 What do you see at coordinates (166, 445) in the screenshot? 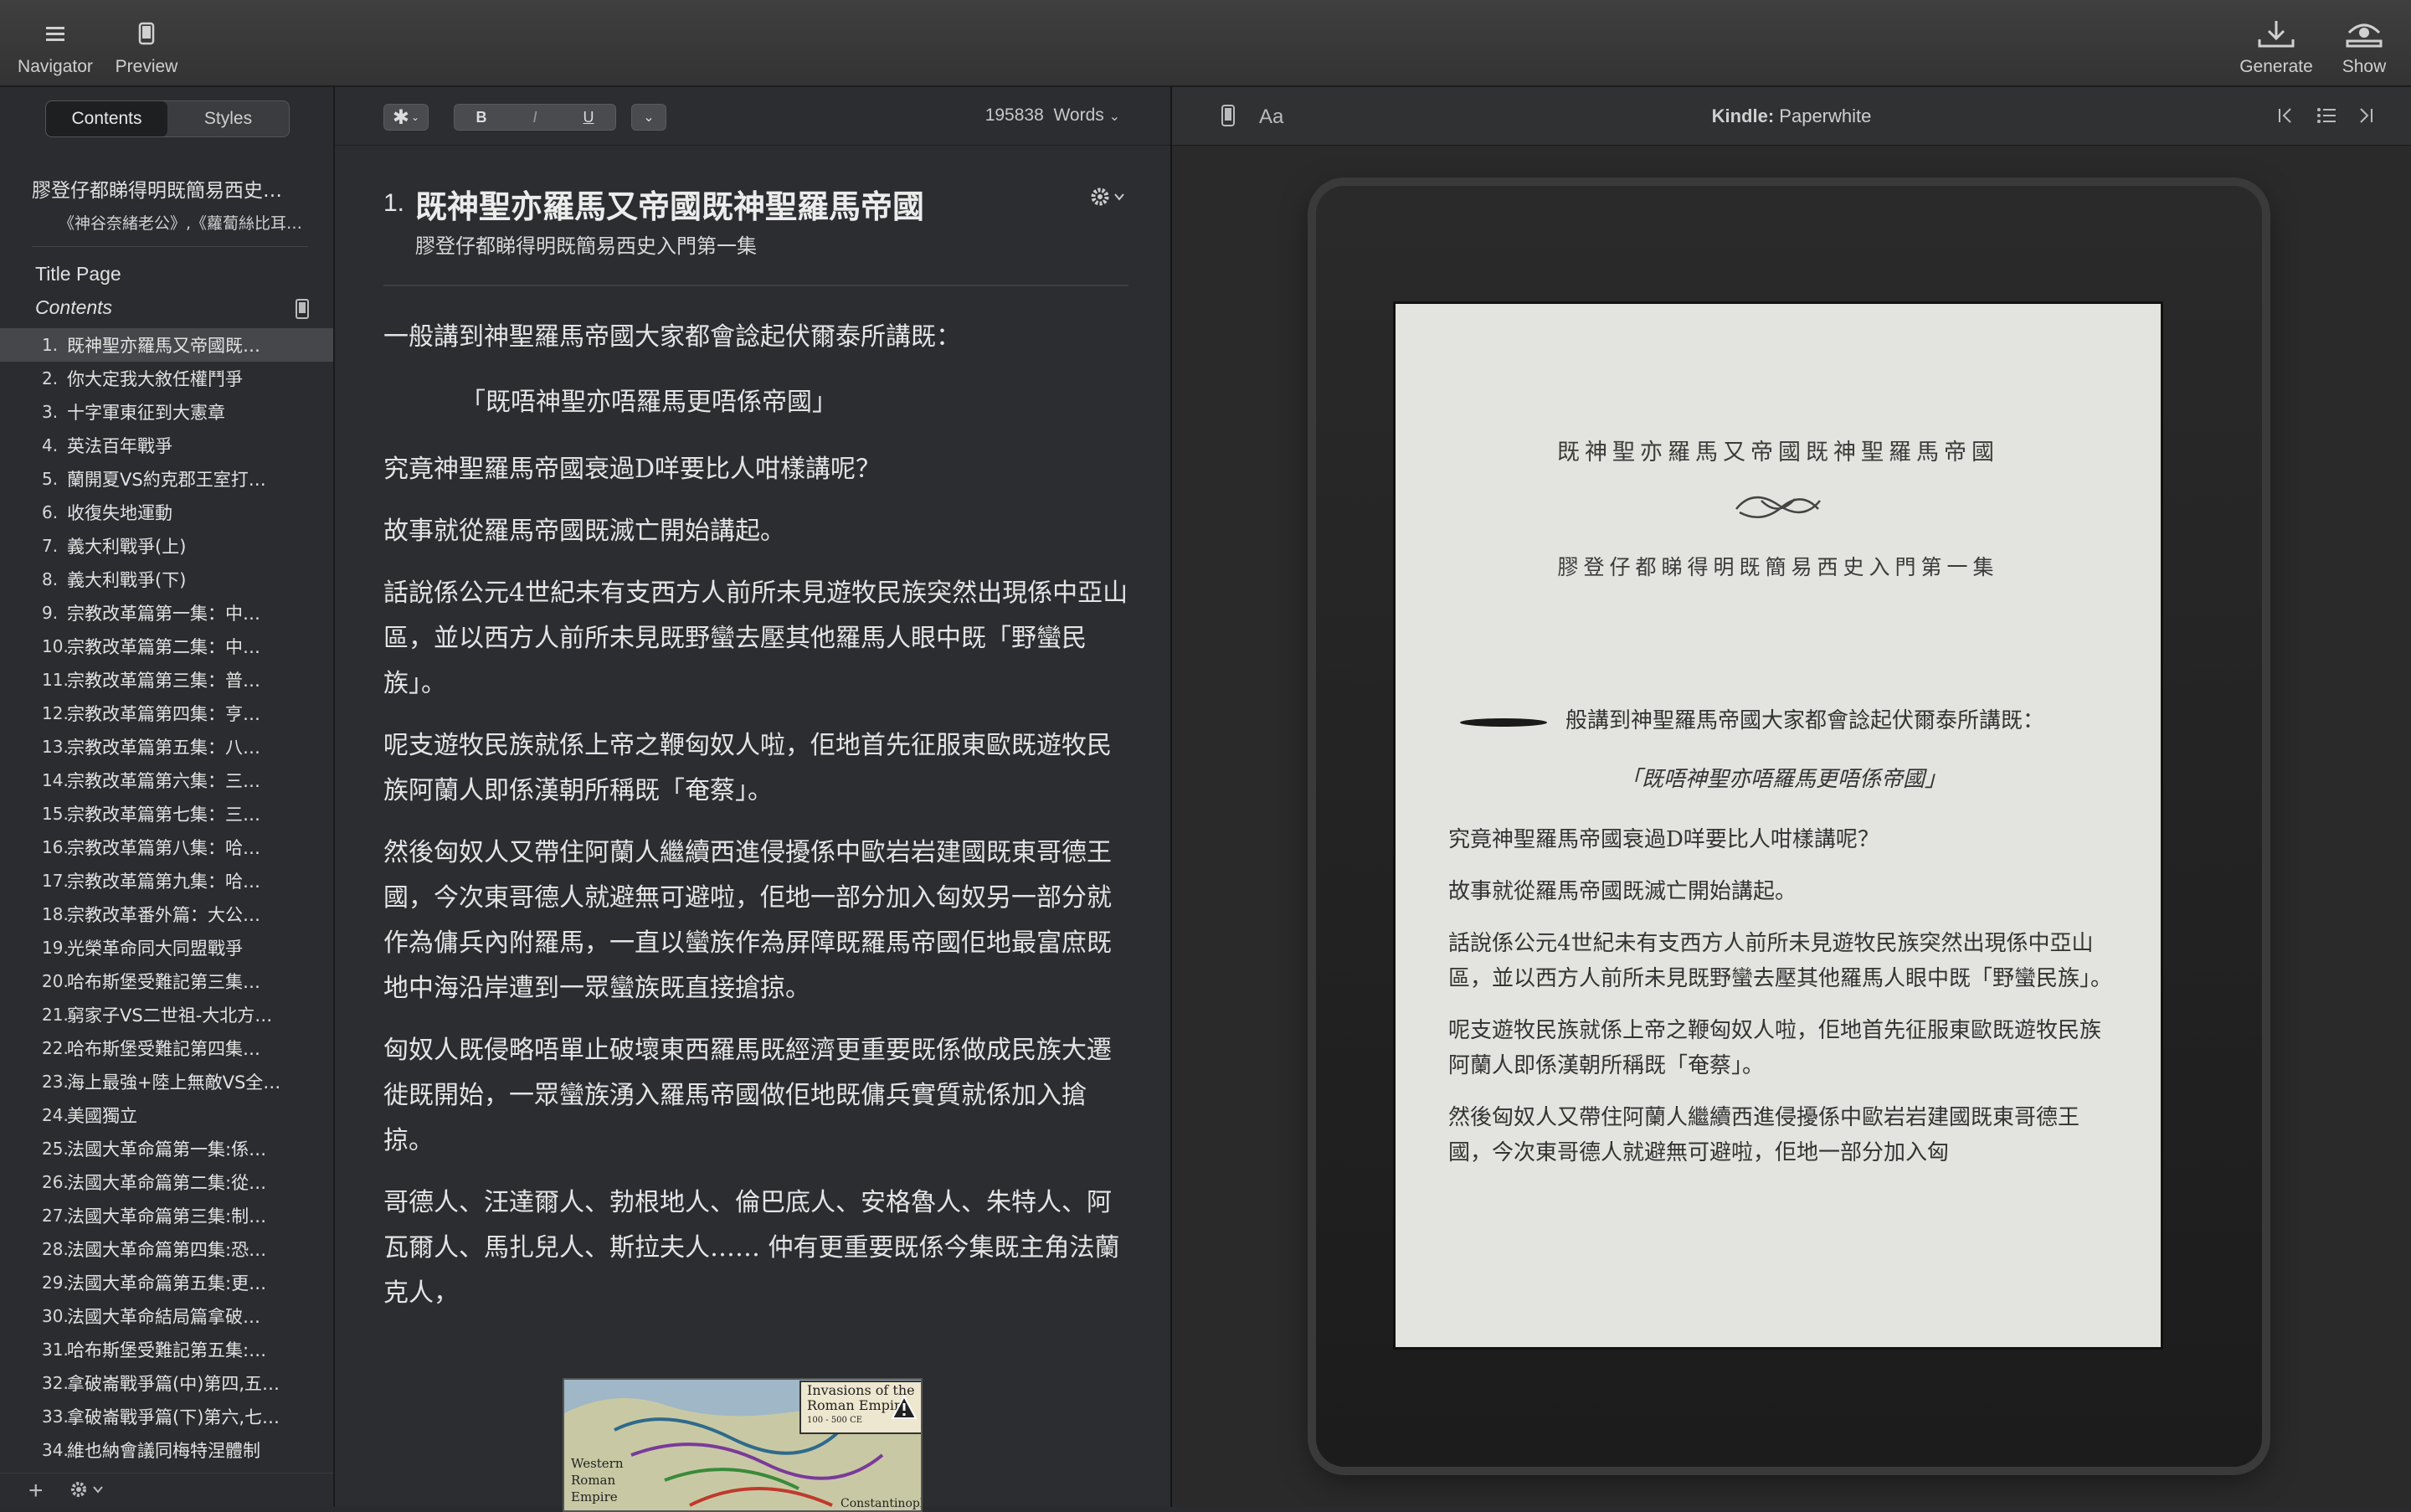
I see `sidebar-chapter-item: 4. 英法百年戰爭` at bounding box center [166, 445].